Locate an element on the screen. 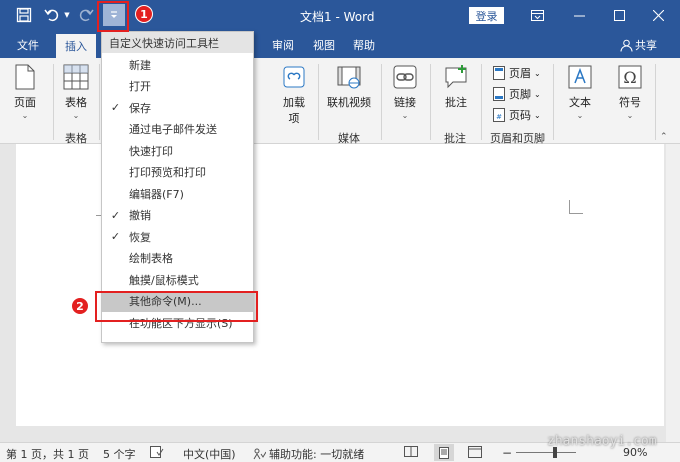 The height and width of the screenshot is (462, 680). link-icon is located at coordinates (405, 77).